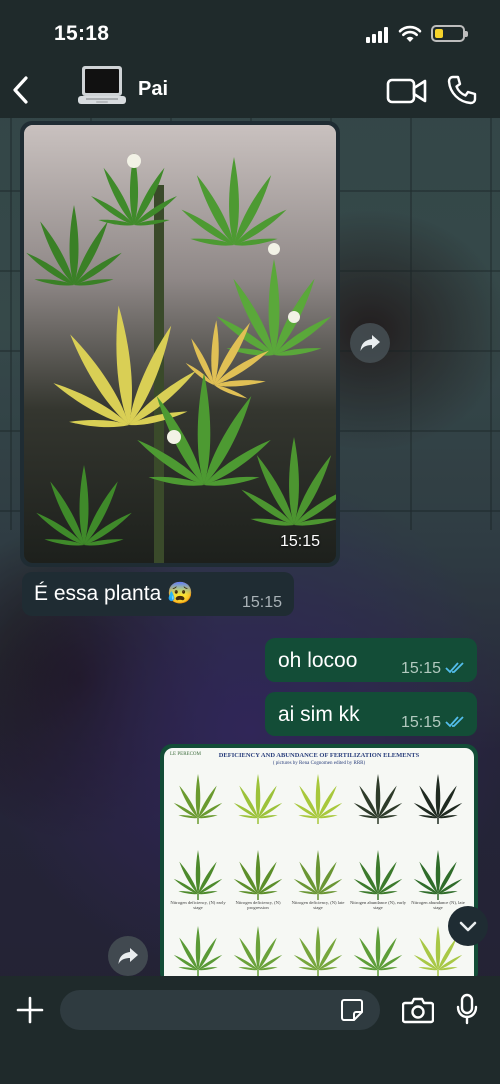  I want to click on leaf-caption: Nitrogen deficiency, (N) progression, so click(258, 905).